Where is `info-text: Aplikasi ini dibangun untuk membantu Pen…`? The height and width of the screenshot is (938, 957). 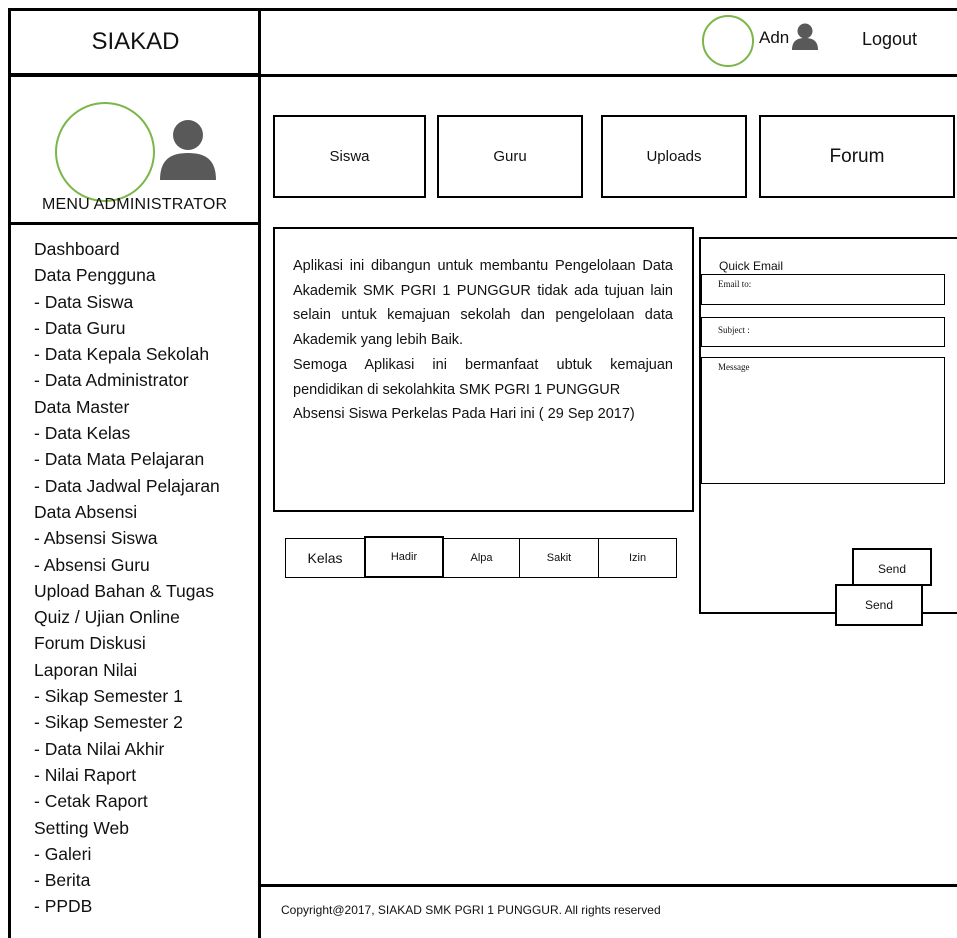
info-text: Aplikasi ini dibangun untuk membantu Pen… is located at coordinates (483, 340).